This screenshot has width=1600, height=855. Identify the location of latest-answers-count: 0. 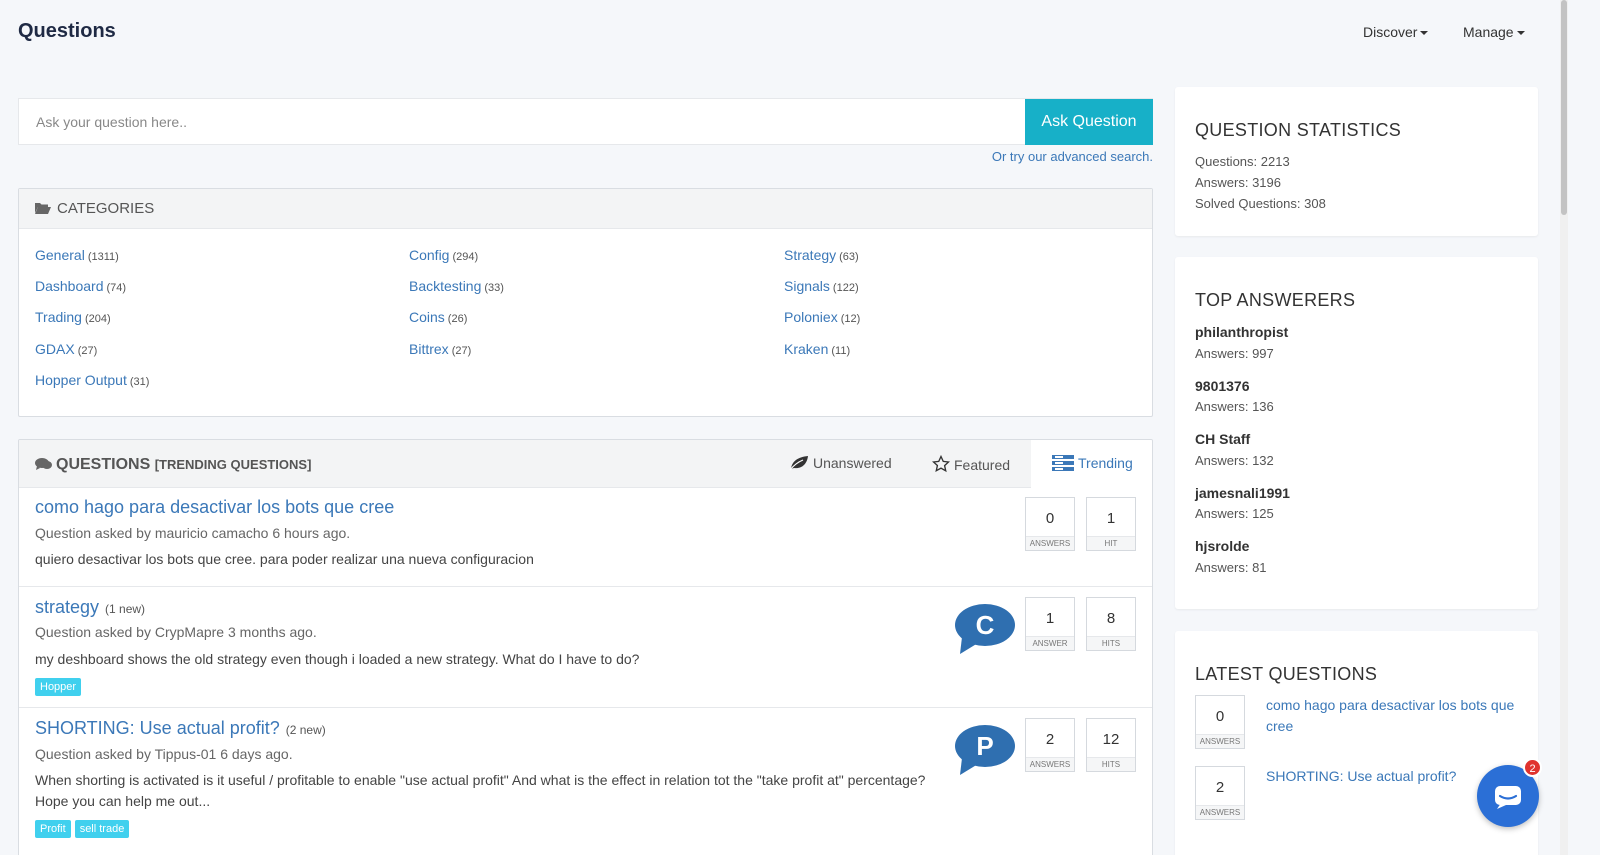
(1220, 716).